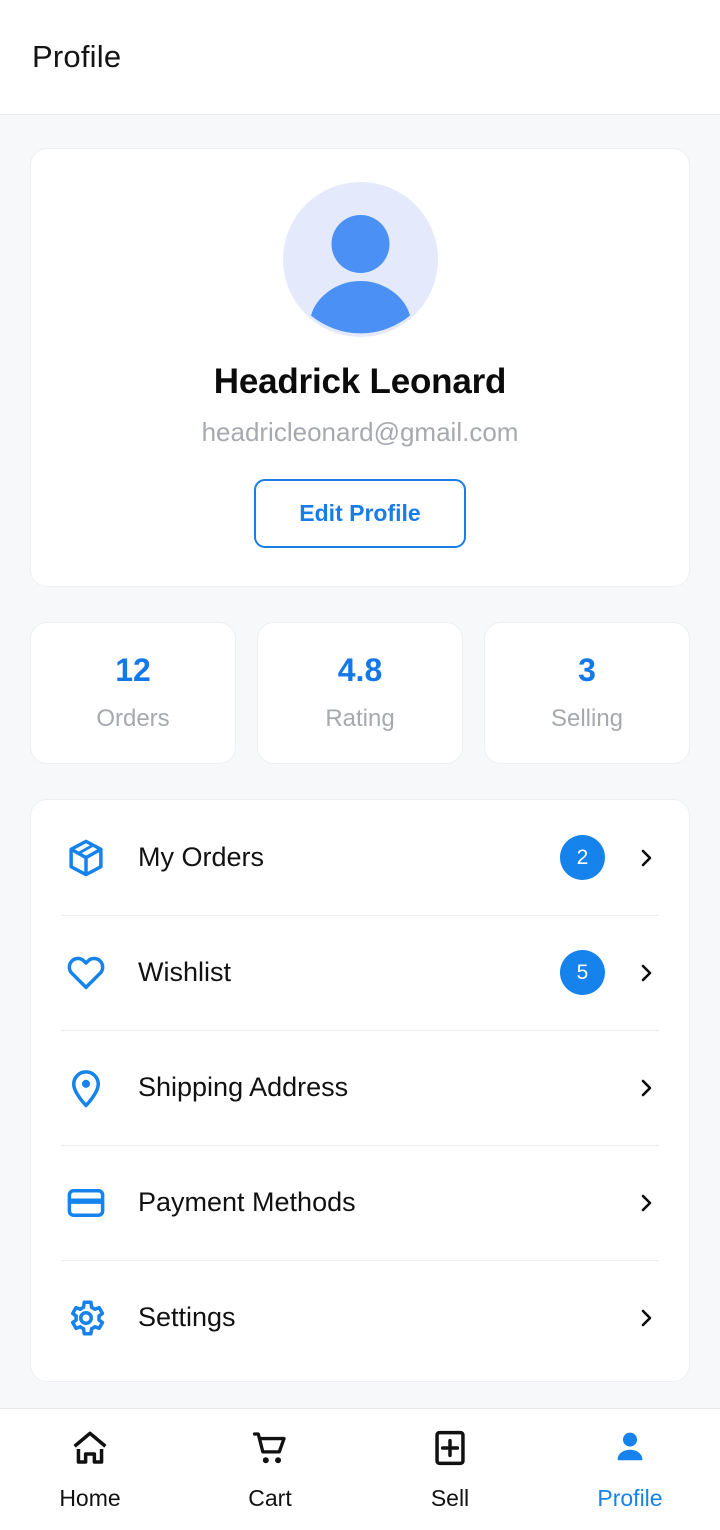 This screenshot has width=720, height=1530. I want to click on nav-item-sell: Sell, so click(450, 1469).